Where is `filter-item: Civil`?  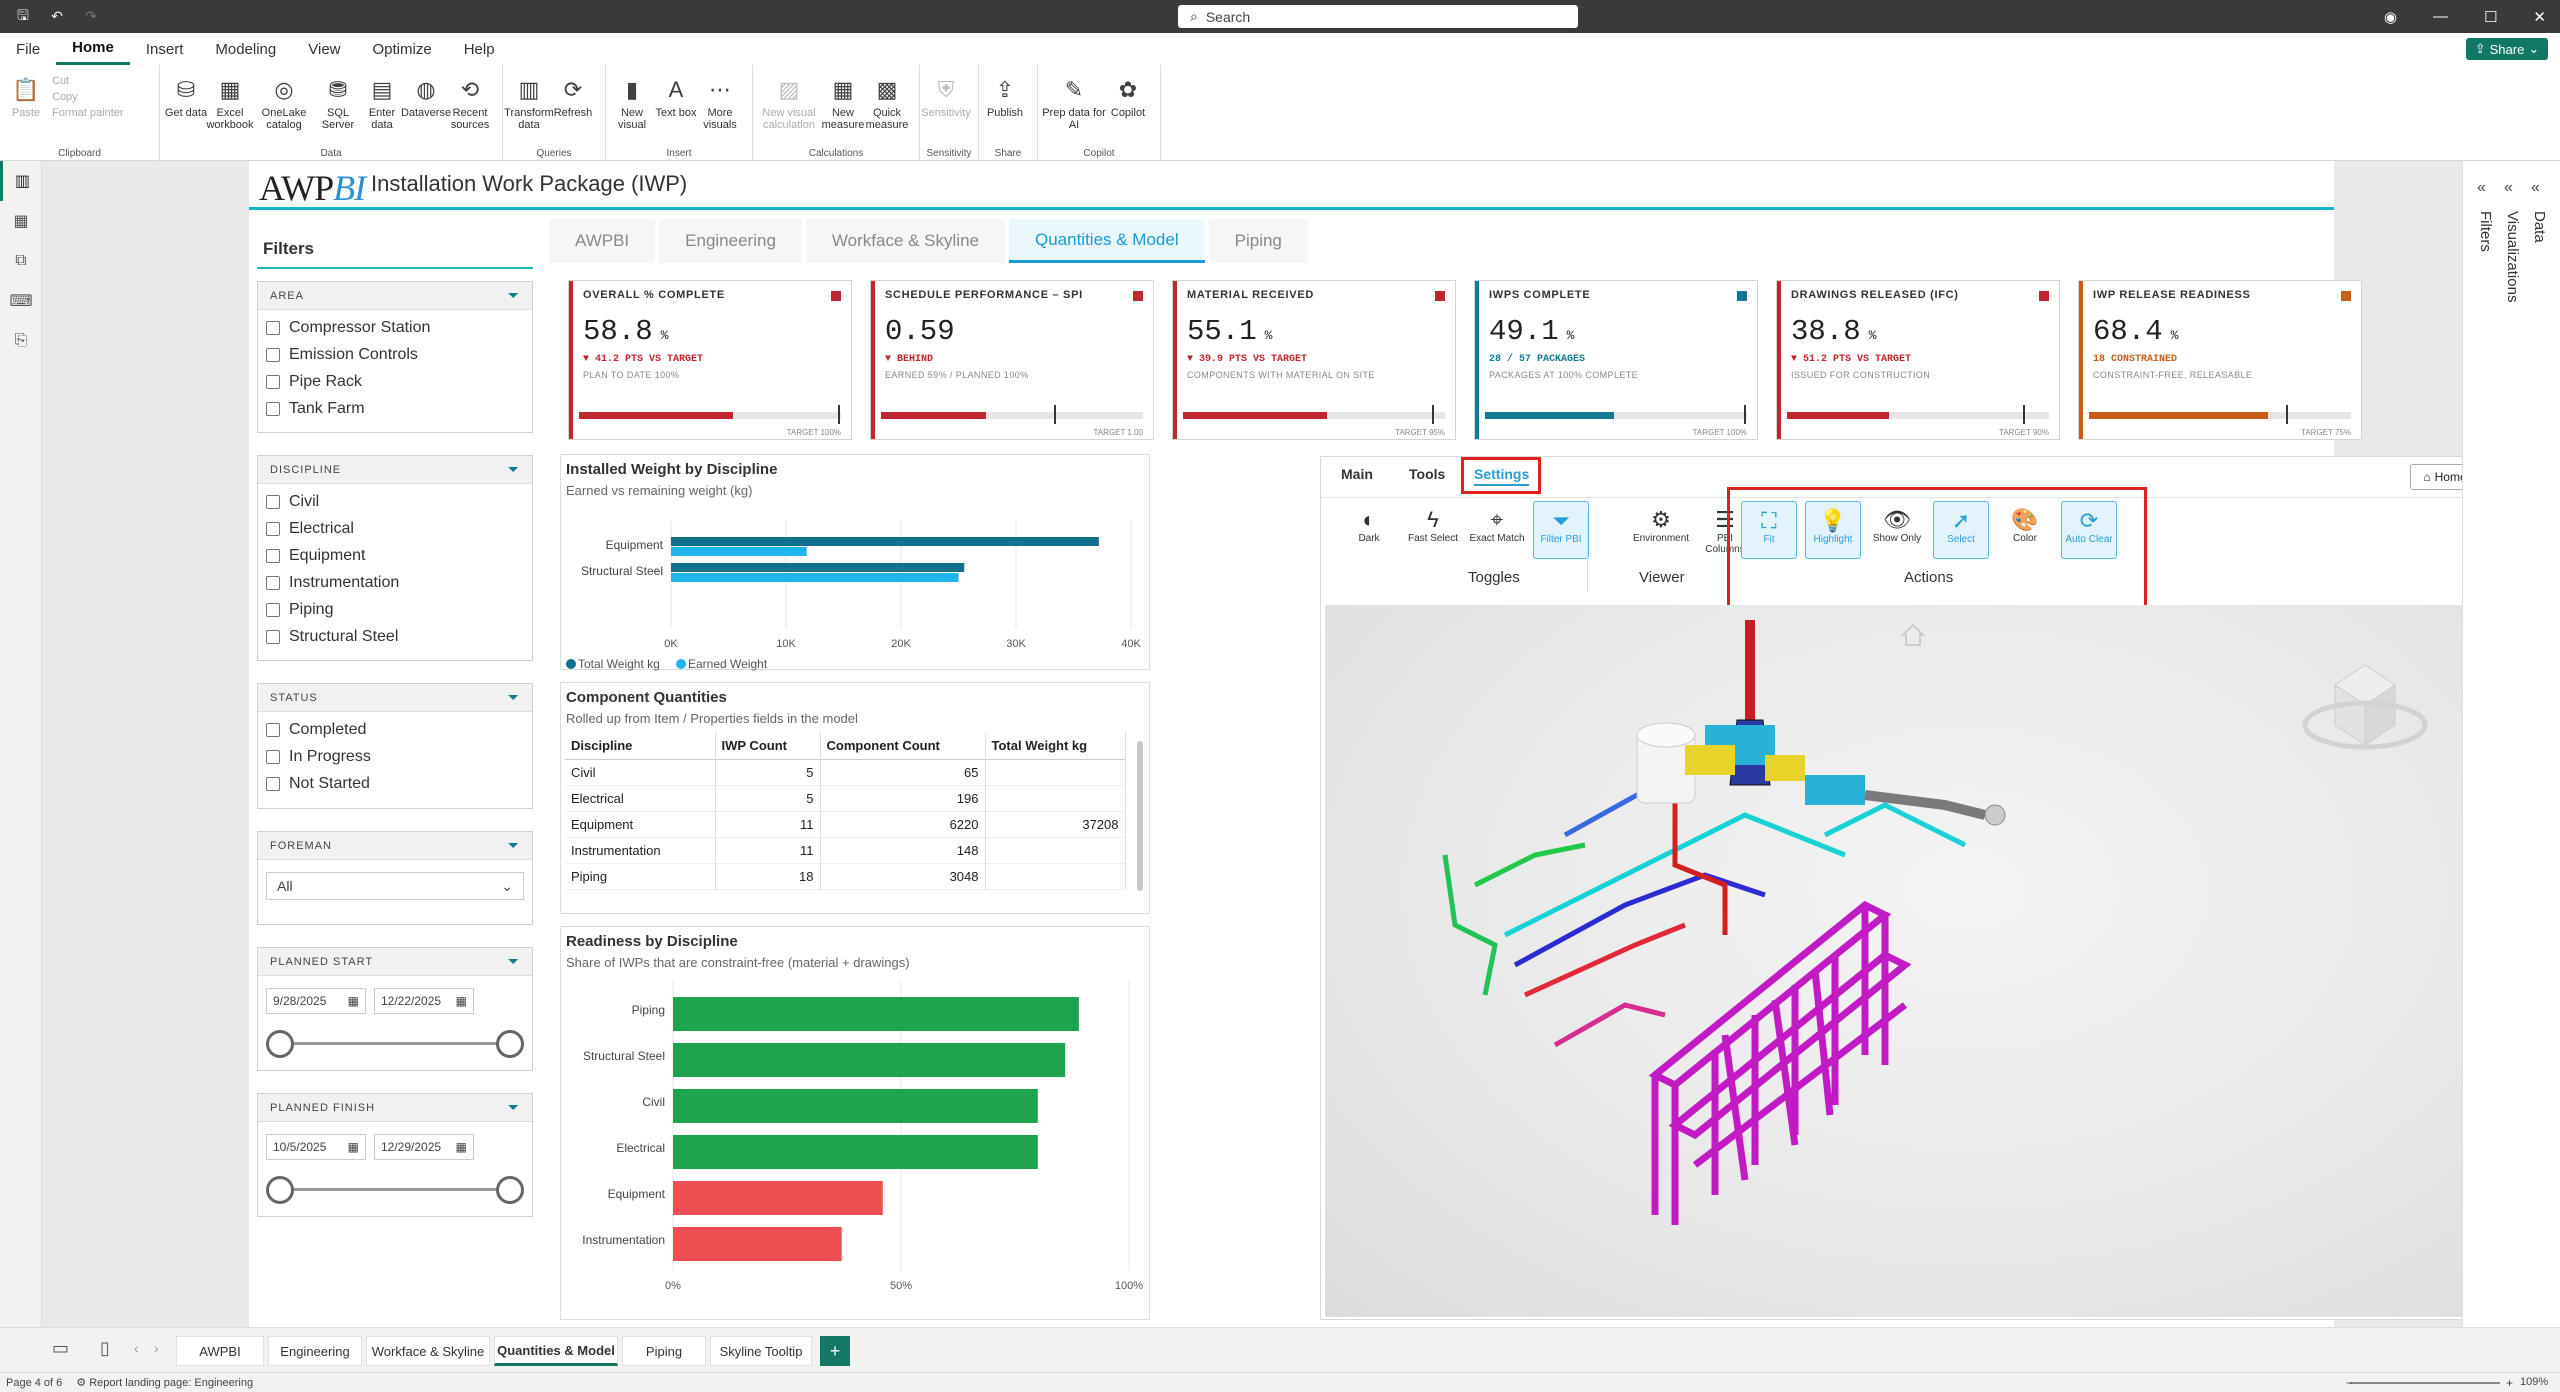 filter-item: Civil is located at coordinates (395, 501).